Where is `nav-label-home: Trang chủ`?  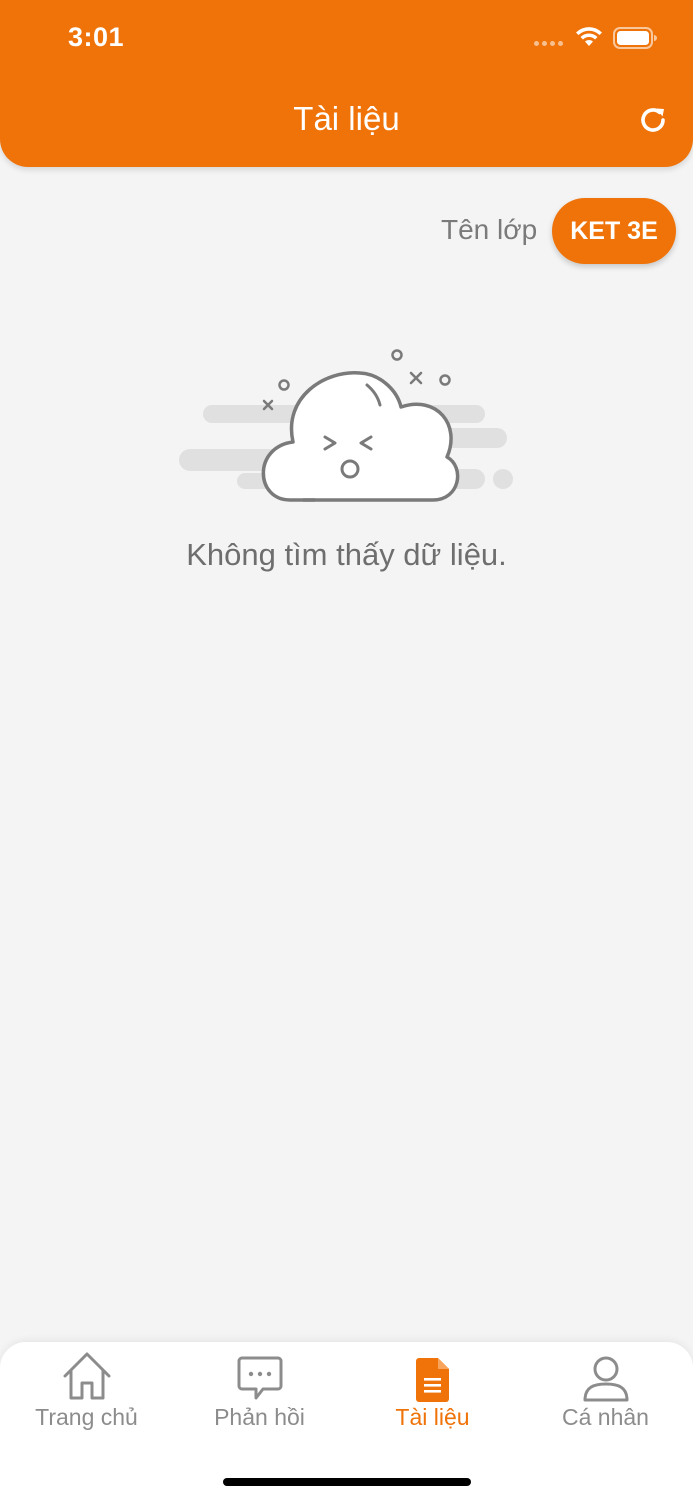
nav-label-home: Trang chủ is located at coordinates (86, 1417).